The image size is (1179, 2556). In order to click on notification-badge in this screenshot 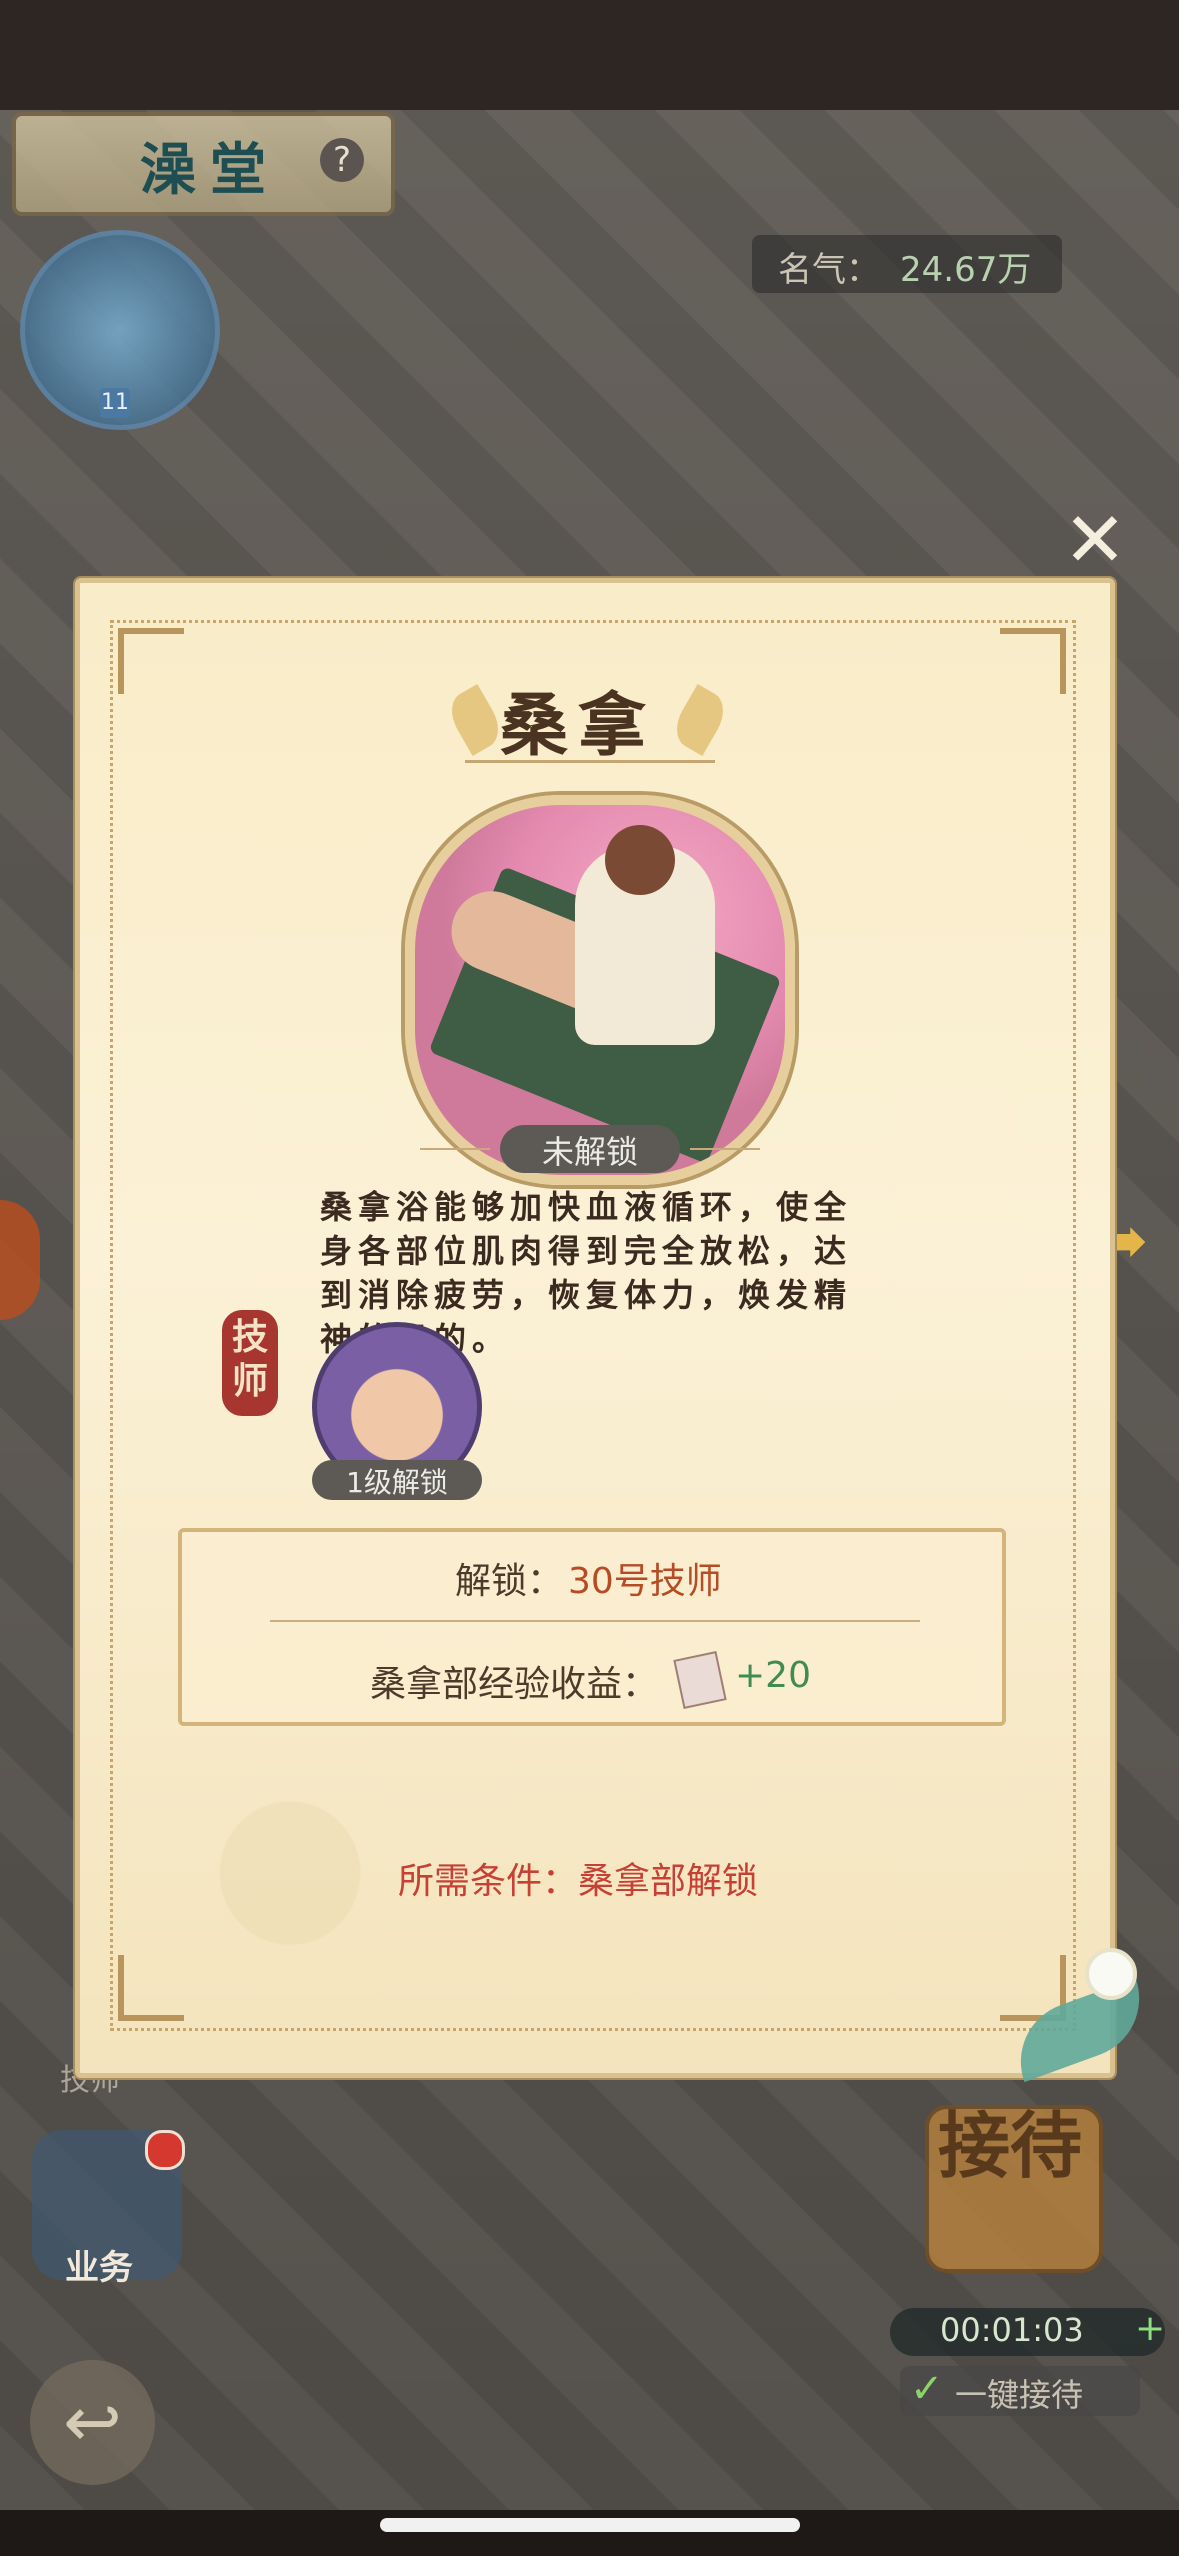, I will do `click(165, 2150)`.